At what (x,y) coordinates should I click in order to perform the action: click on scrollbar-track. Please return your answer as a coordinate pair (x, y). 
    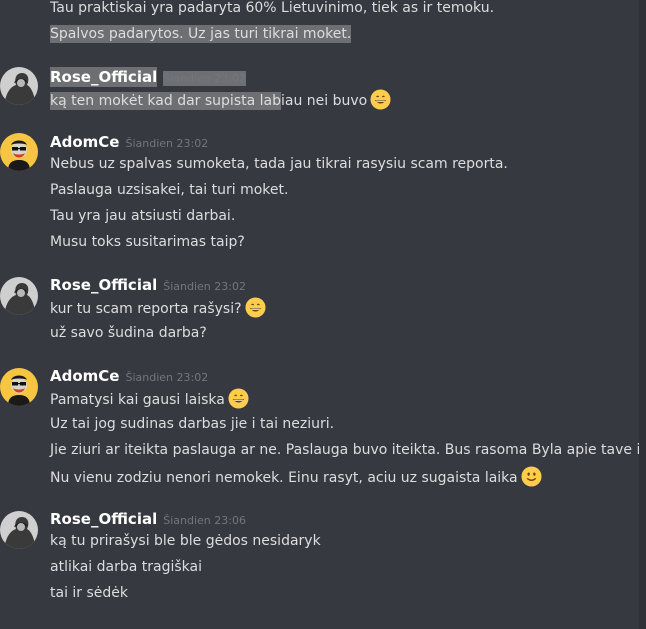
    Looking at the image, I should click on (642, 314).